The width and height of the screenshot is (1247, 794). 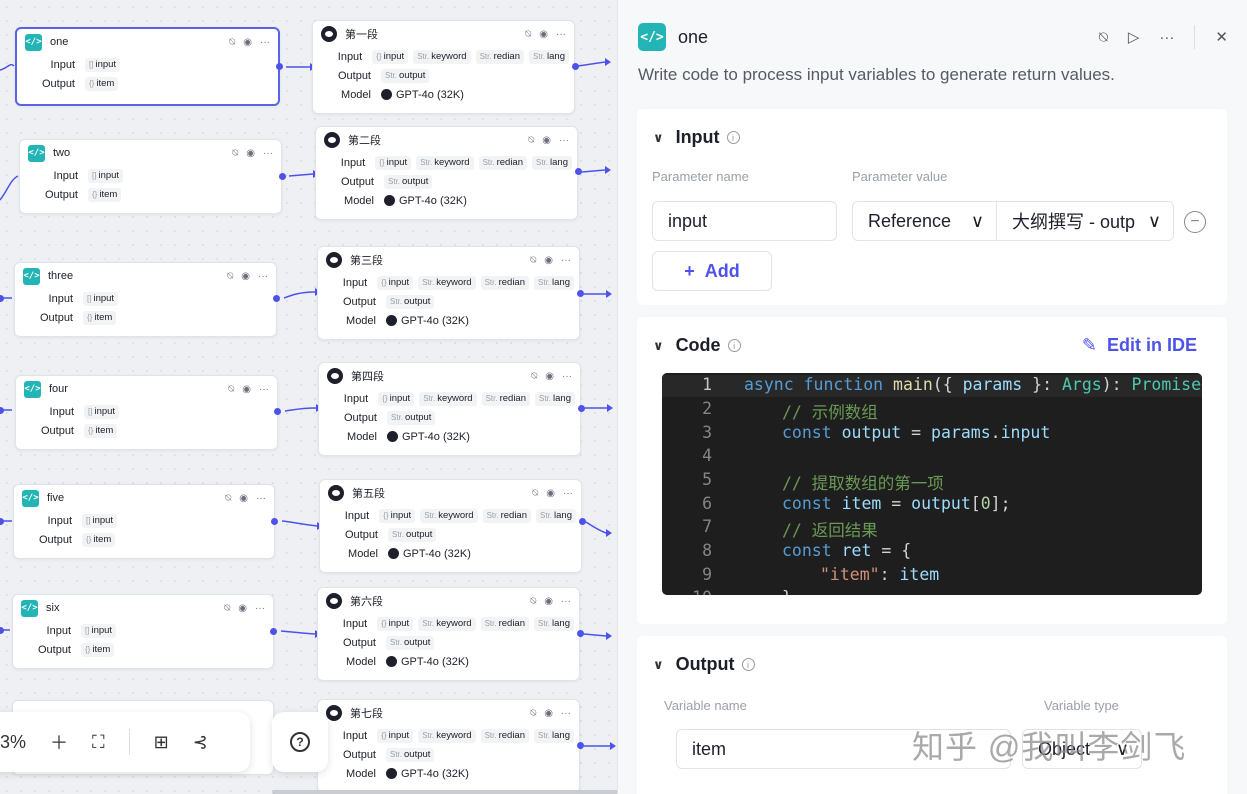 I want to click on code-node-five: </> five ⍉ ◉ ··· Input[] input Output{} item, so click(x=144, y=521).